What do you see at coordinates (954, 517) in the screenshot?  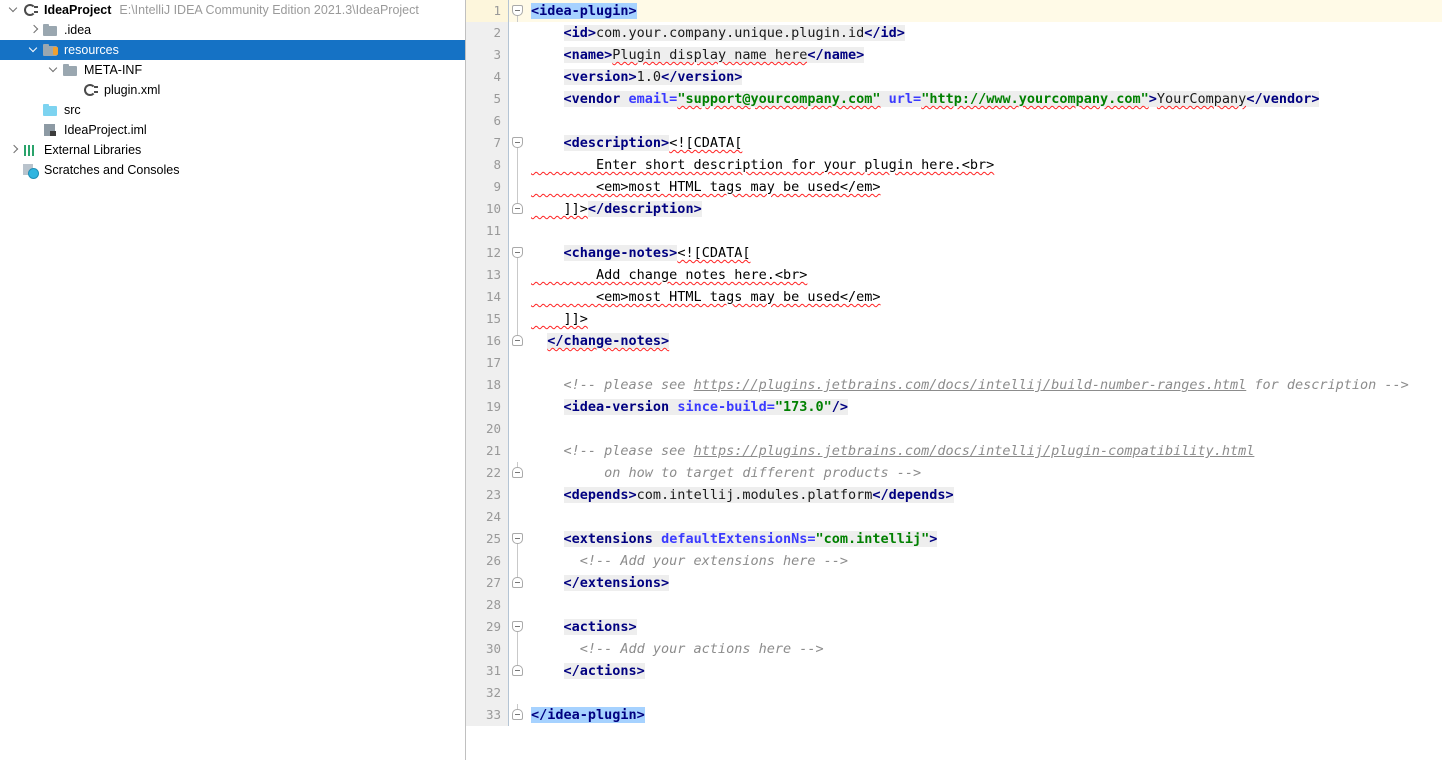 I see `code-line: 24` at bounding box center [954, 517].